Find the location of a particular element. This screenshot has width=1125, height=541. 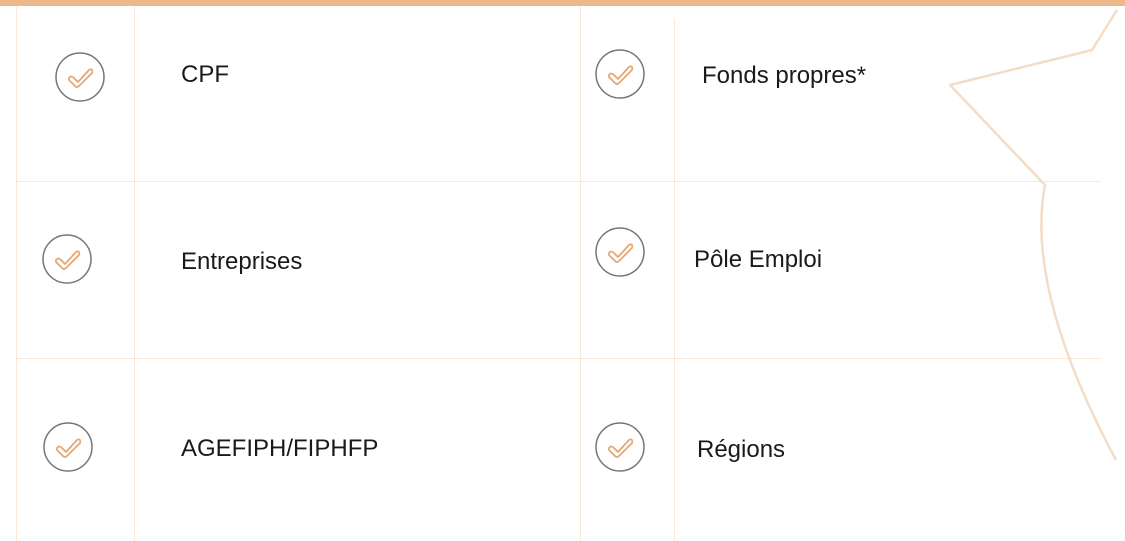

funding-label-entreprises: Entreprises is located at coordinates (242, 261).